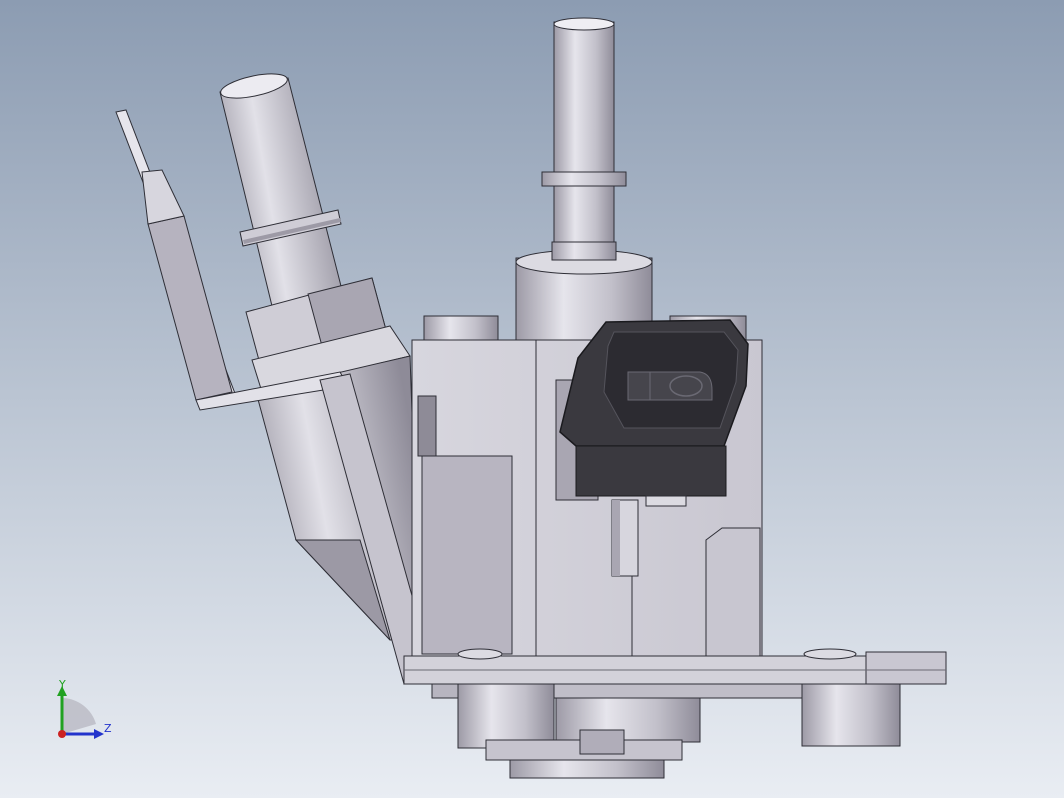  I want to click on vertical-outlet-tube, so click(584, 180).